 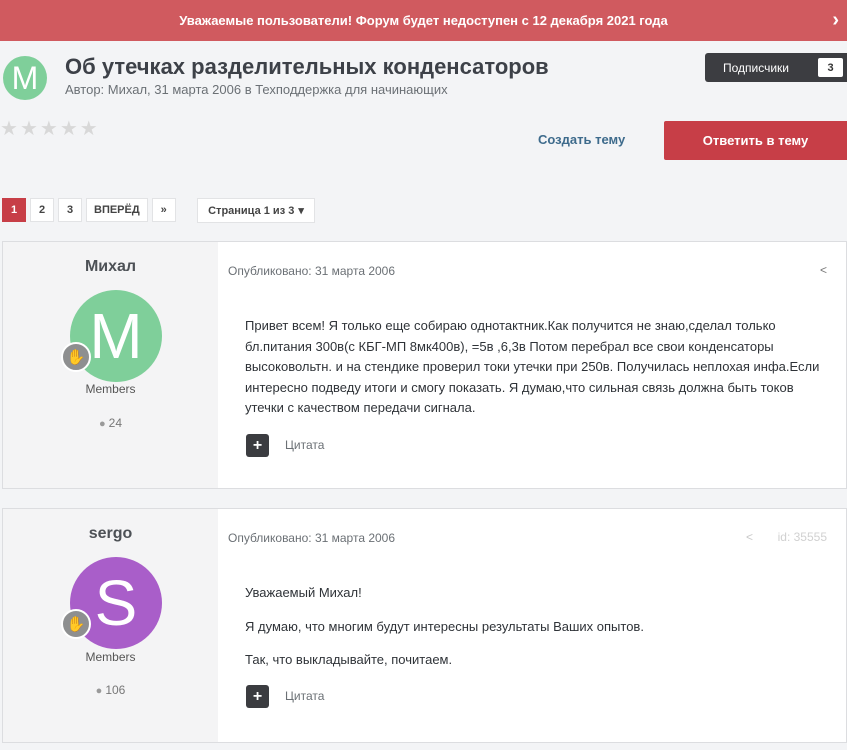 I want to click on page-3-button: 3, so click(x=70, y=210).